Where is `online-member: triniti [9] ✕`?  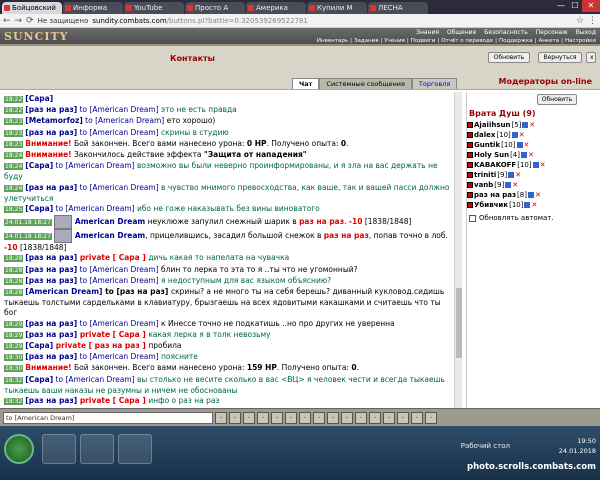 online-member: triniti [9] ✕ is located at coordinates (533, 175).